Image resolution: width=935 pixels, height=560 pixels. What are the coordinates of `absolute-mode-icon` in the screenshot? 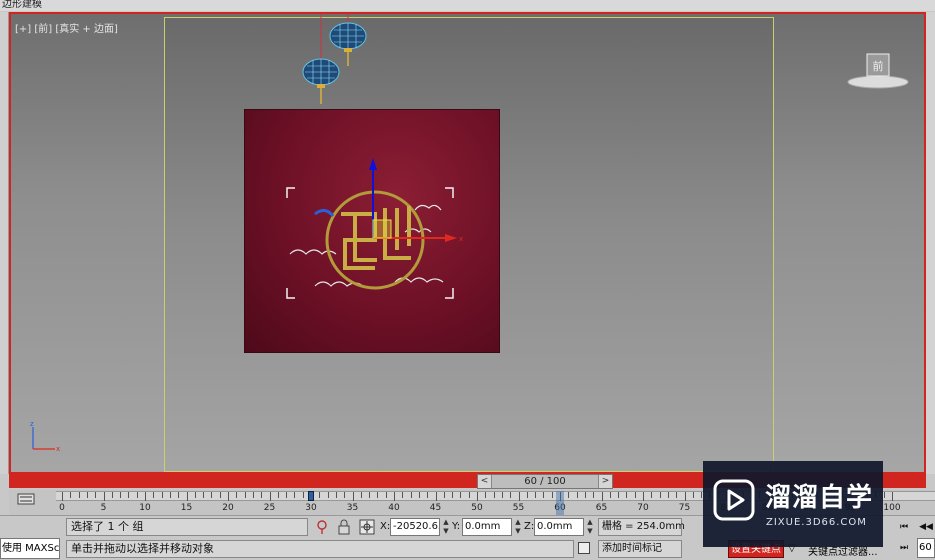 It's located at (367, 527).